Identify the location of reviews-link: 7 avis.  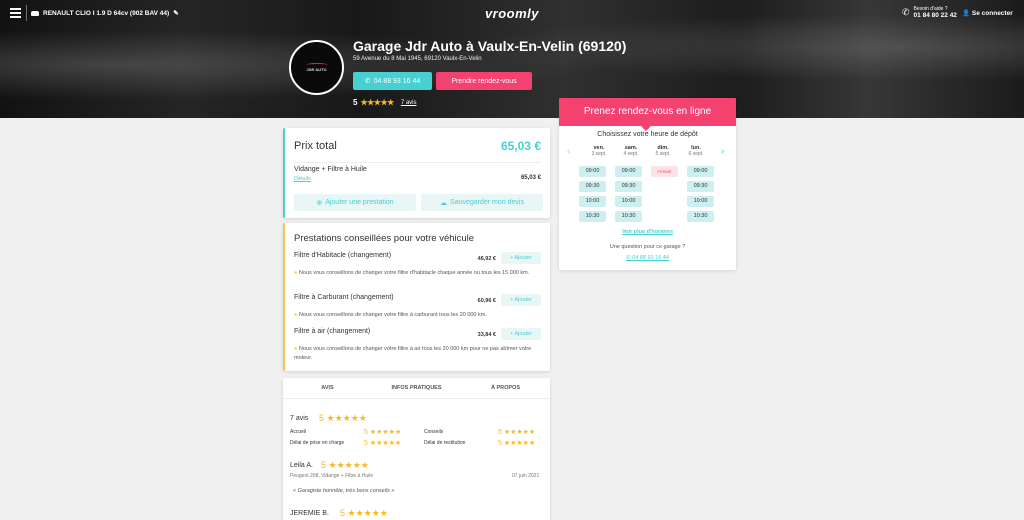
(409, 103).